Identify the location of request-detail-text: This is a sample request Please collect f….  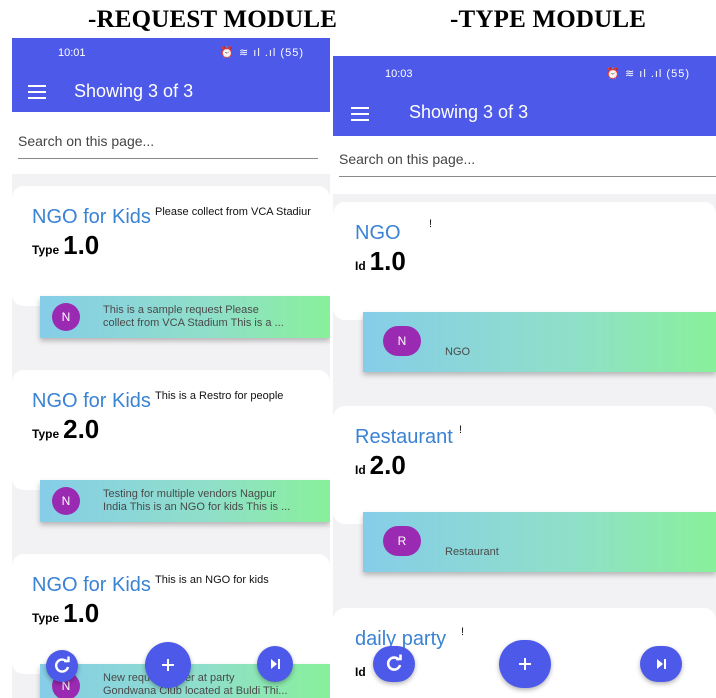
(193, 316).